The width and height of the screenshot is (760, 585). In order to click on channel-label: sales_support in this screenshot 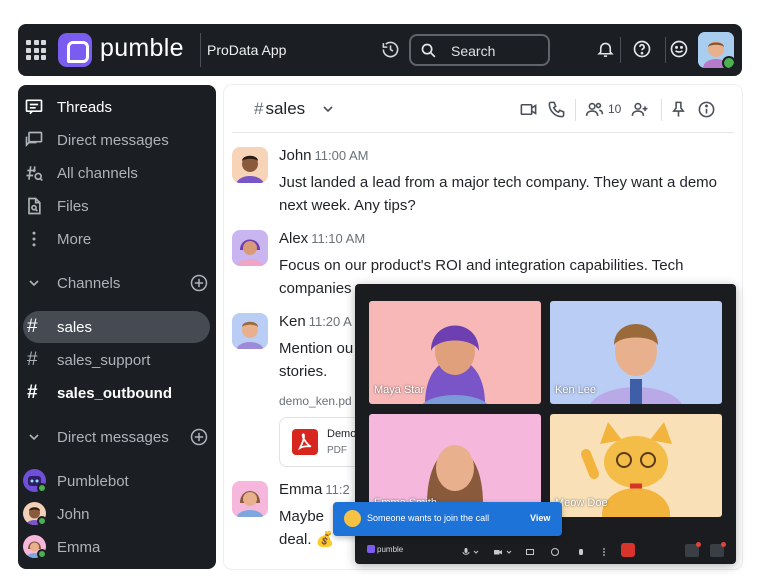, I will do `click(104, 360)`.